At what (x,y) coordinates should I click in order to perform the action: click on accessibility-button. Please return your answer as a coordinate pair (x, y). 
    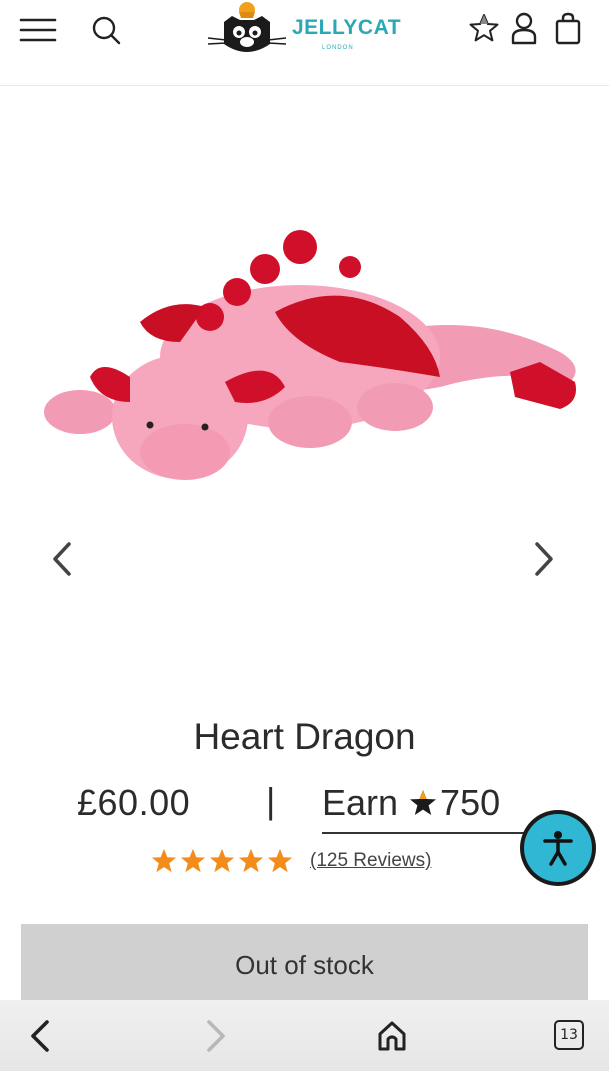
    Looking at the image, I should click on (558, 848).